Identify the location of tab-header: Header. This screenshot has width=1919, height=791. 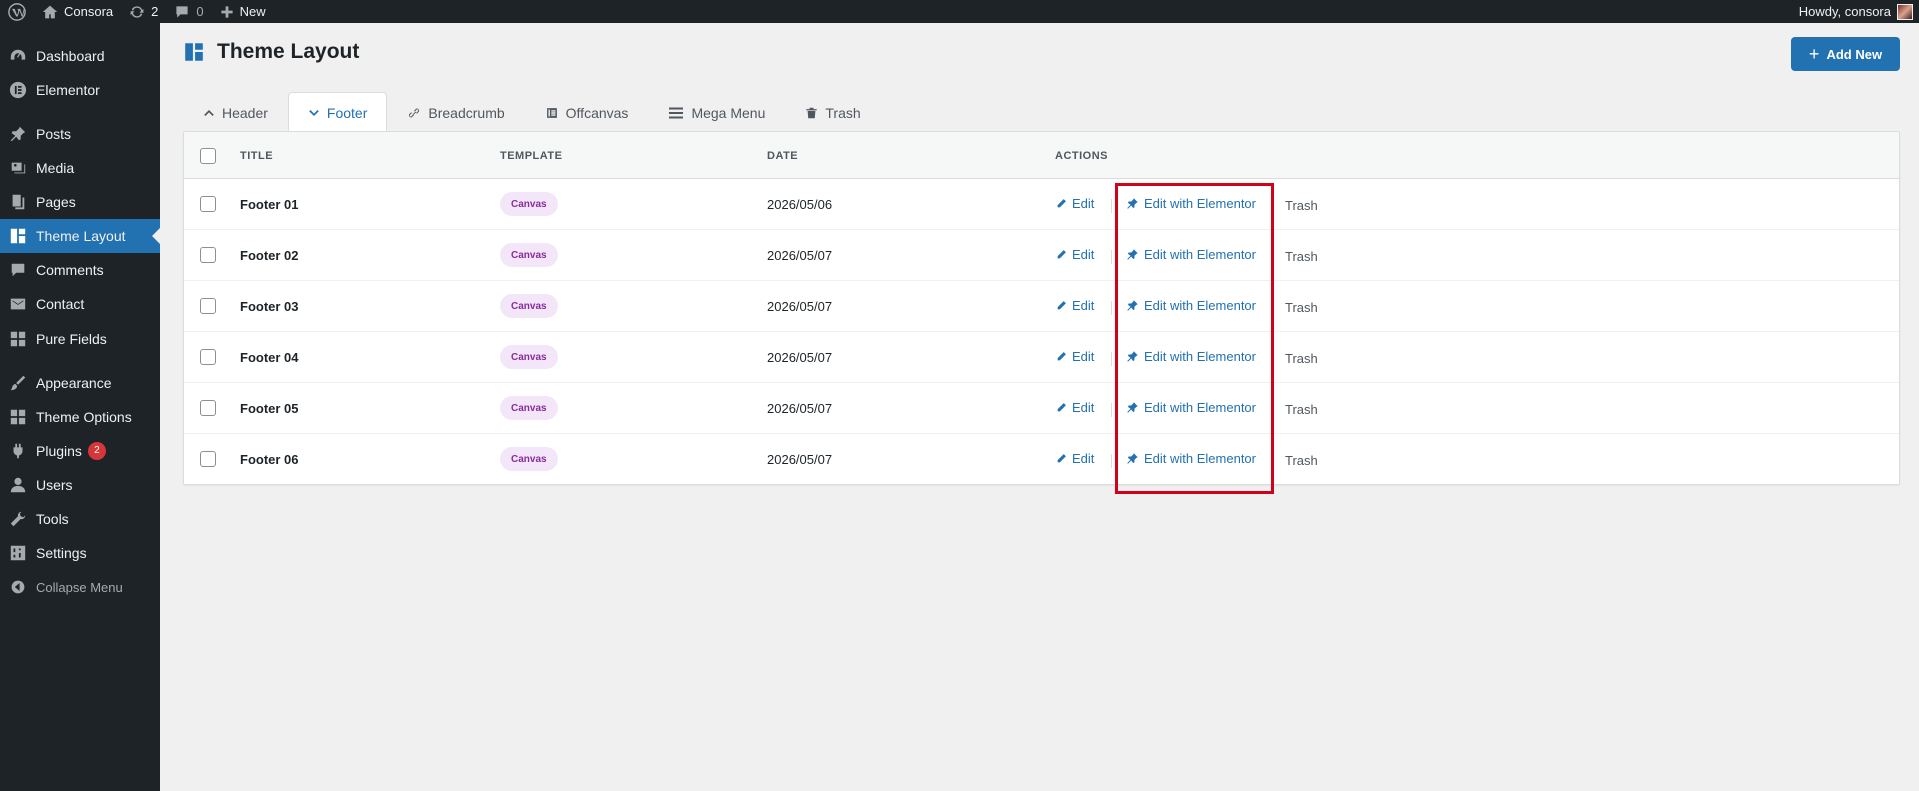
(235, 112).